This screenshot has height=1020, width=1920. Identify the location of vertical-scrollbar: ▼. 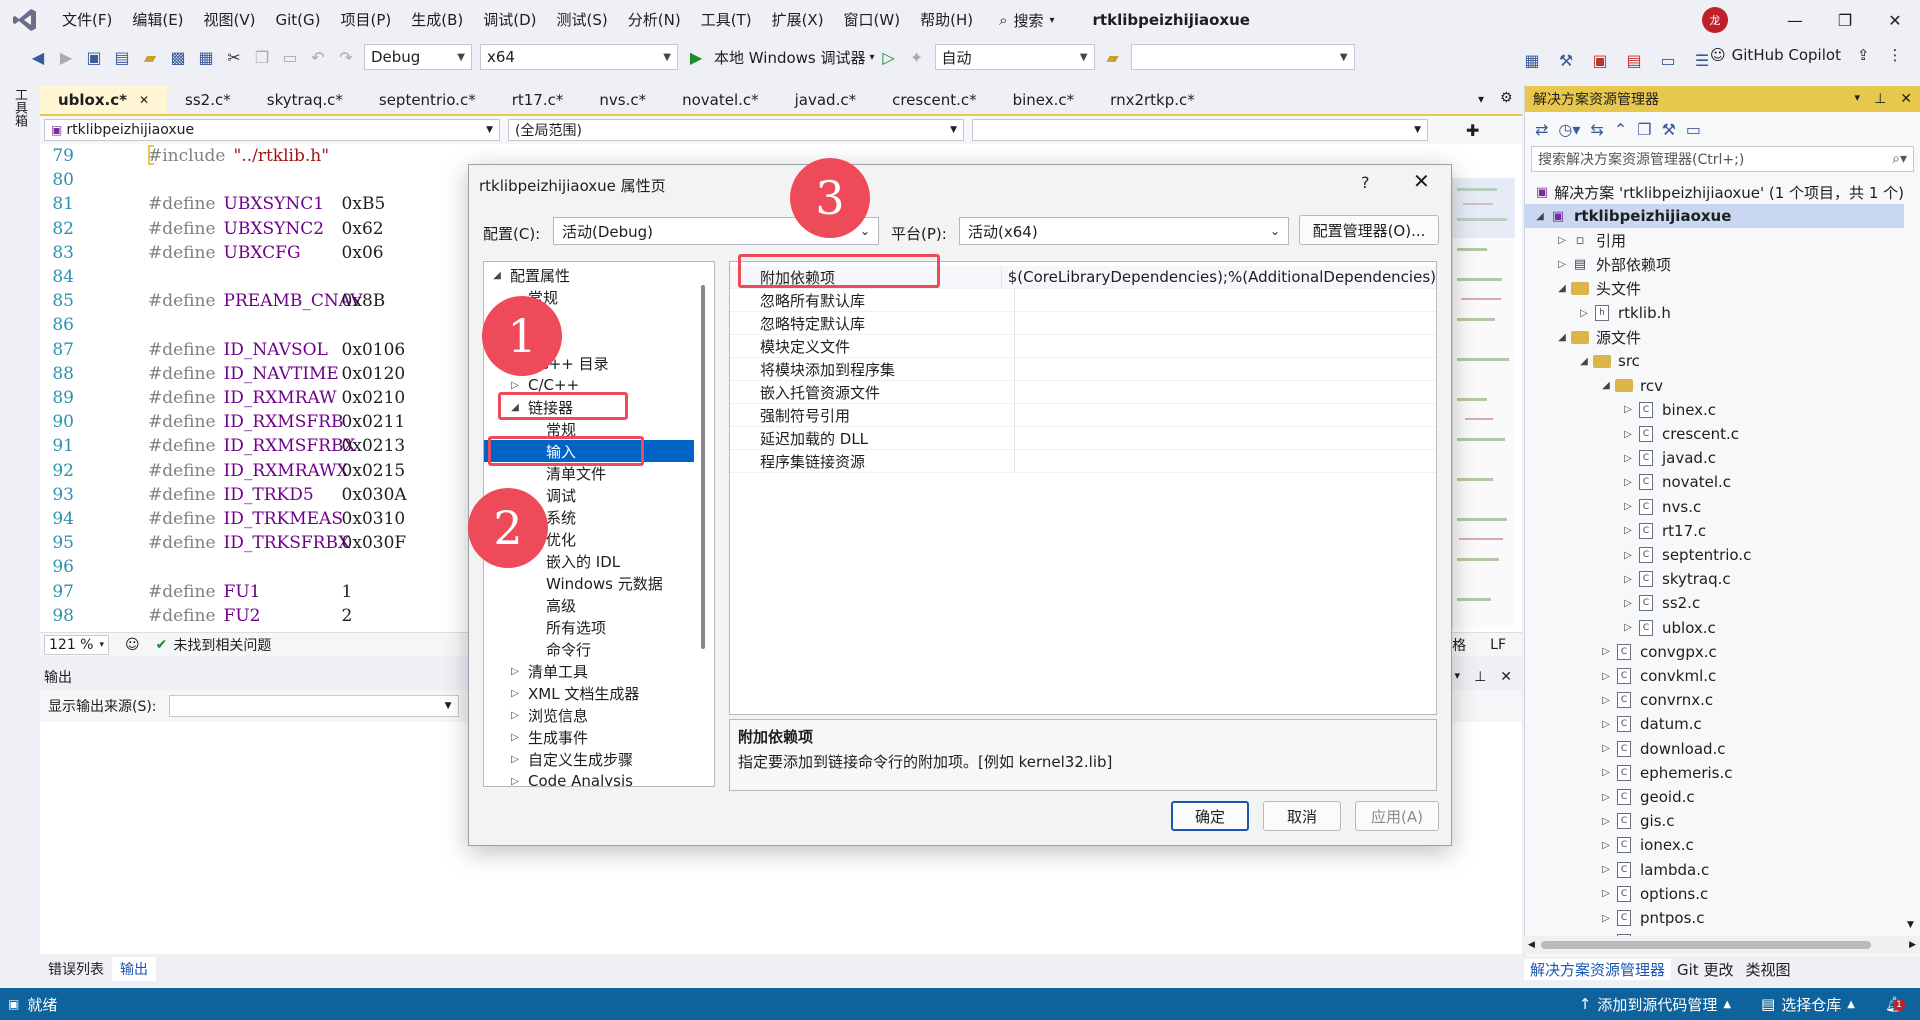
(1911, 555).